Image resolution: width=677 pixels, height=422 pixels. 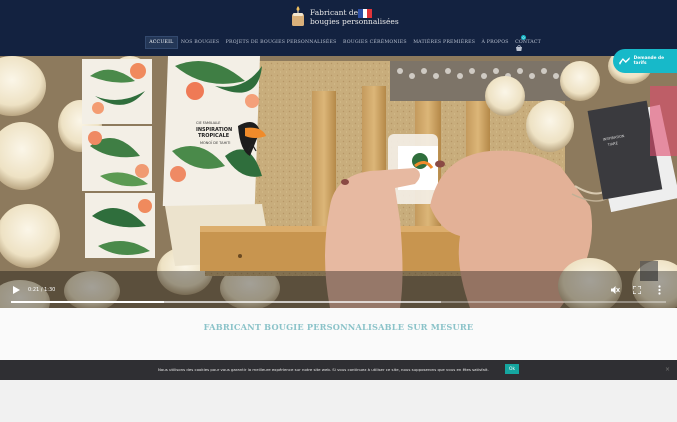 What do you see at coordinates (200, 42) in the screenshot?
I see `nav-item-nos-bougies: NOS BOUGIES` at bounding box center [200, 42].